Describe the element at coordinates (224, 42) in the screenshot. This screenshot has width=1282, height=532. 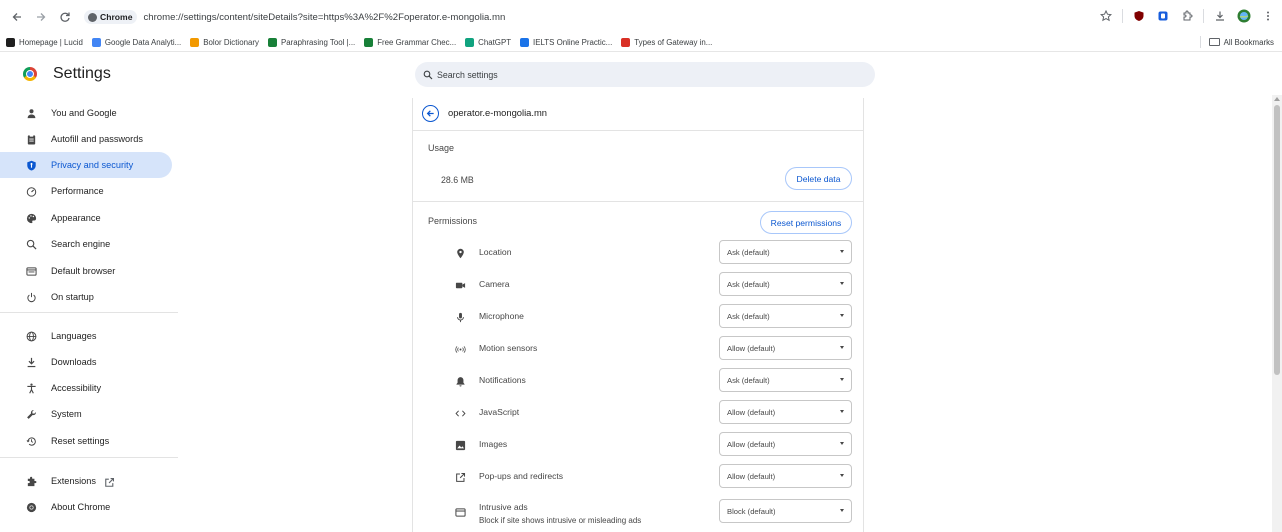
I see `bookmark-item: Bolor Dictionary` at that location.